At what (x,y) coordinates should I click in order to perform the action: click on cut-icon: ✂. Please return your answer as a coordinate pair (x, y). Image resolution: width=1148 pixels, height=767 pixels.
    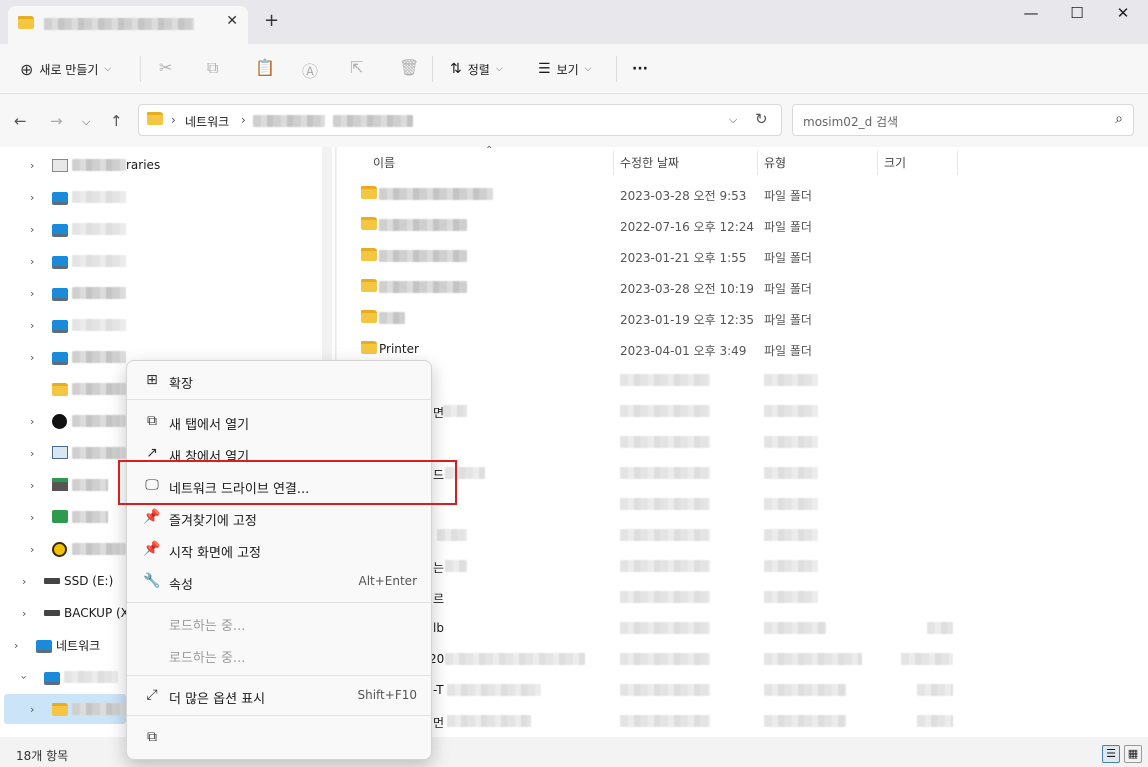
    Looking at the image, I should click on (165, 67).